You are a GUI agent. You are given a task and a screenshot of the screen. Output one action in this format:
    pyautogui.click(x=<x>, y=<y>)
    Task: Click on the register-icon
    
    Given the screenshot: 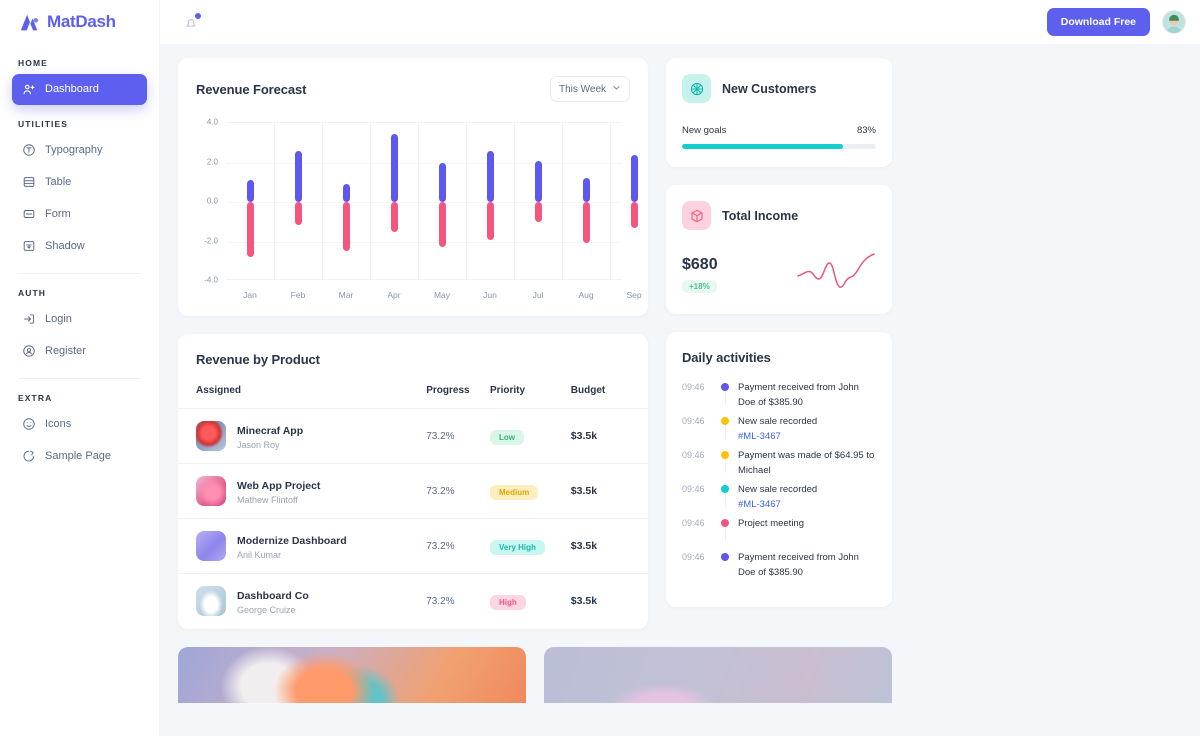 What is the action you would take?
    pyautogui.click(x=29, y=351)
    